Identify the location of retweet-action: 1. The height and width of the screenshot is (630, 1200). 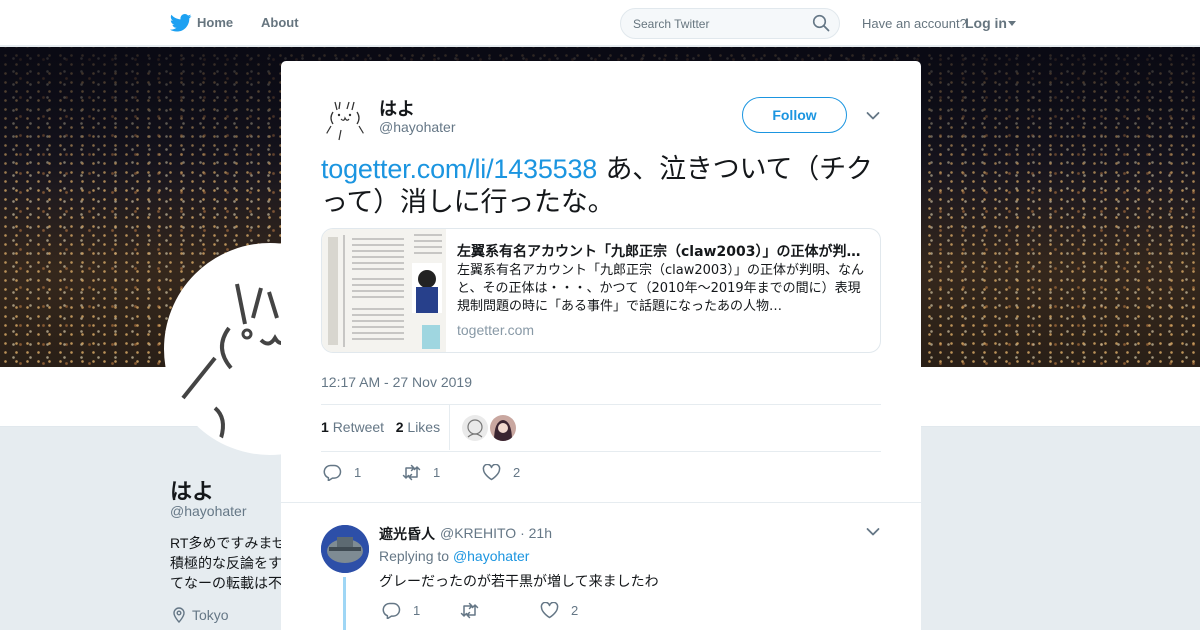
(421, 472).